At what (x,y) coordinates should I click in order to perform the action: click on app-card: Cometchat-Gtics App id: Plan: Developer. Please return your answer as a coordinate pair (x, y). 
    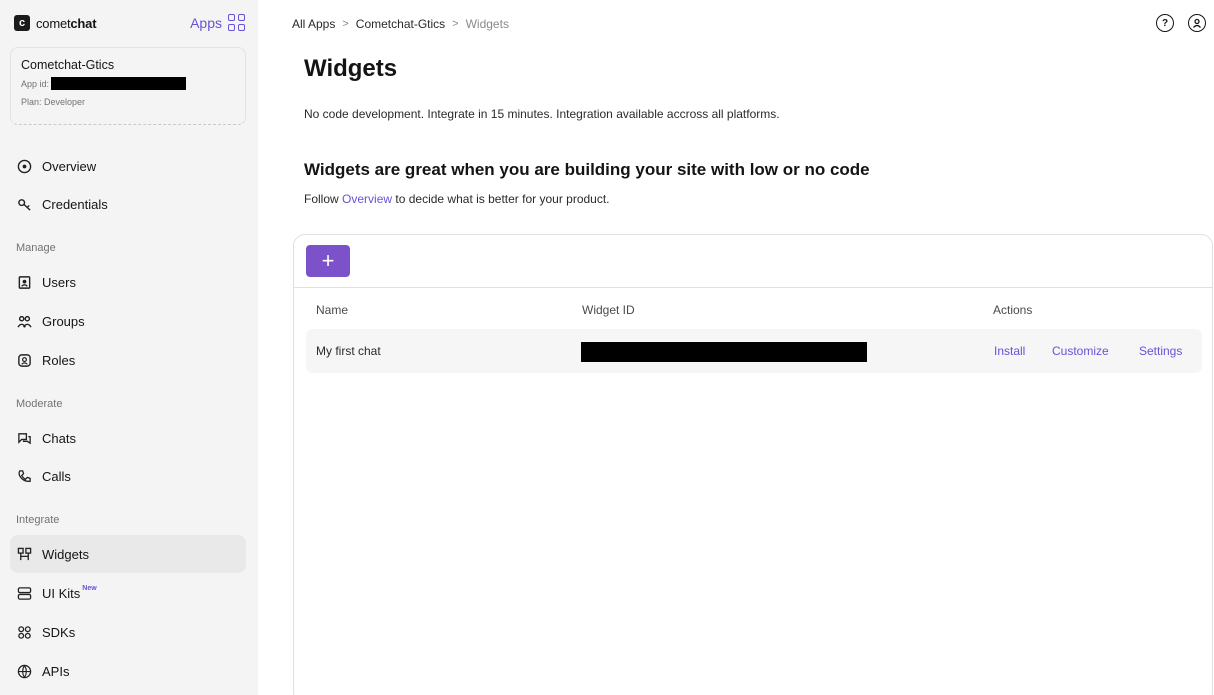
    Looking at the image, I should click on (128, 86).